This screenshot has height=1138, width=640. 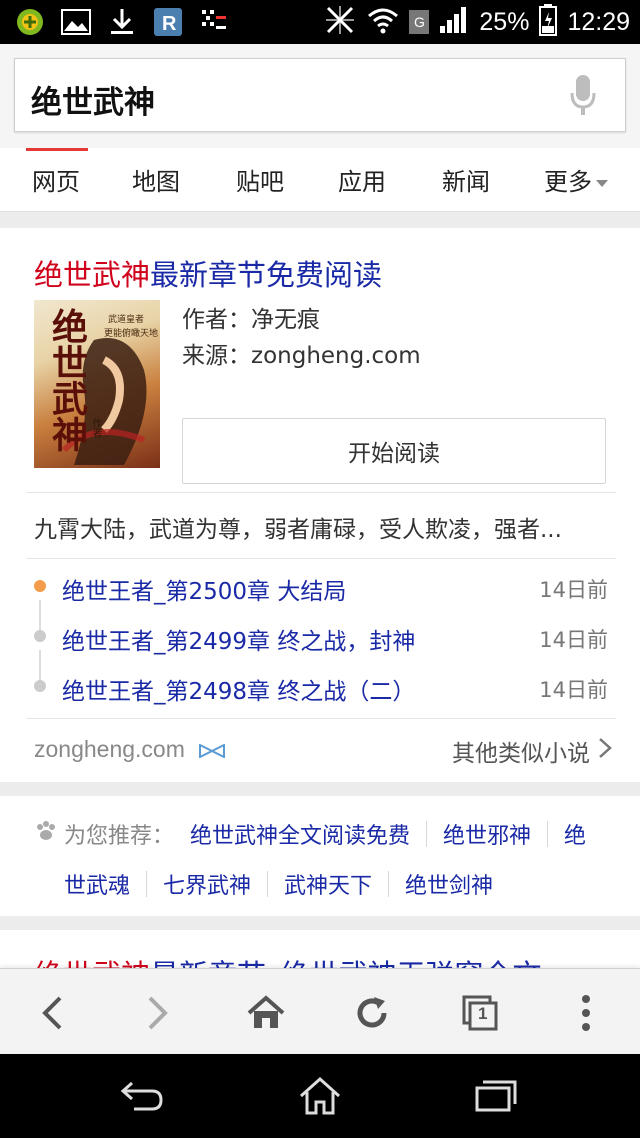 What do you see at coordinates (212, 750) in the screenshot?
I see `bow-icon` at bounding box center [212, 750].